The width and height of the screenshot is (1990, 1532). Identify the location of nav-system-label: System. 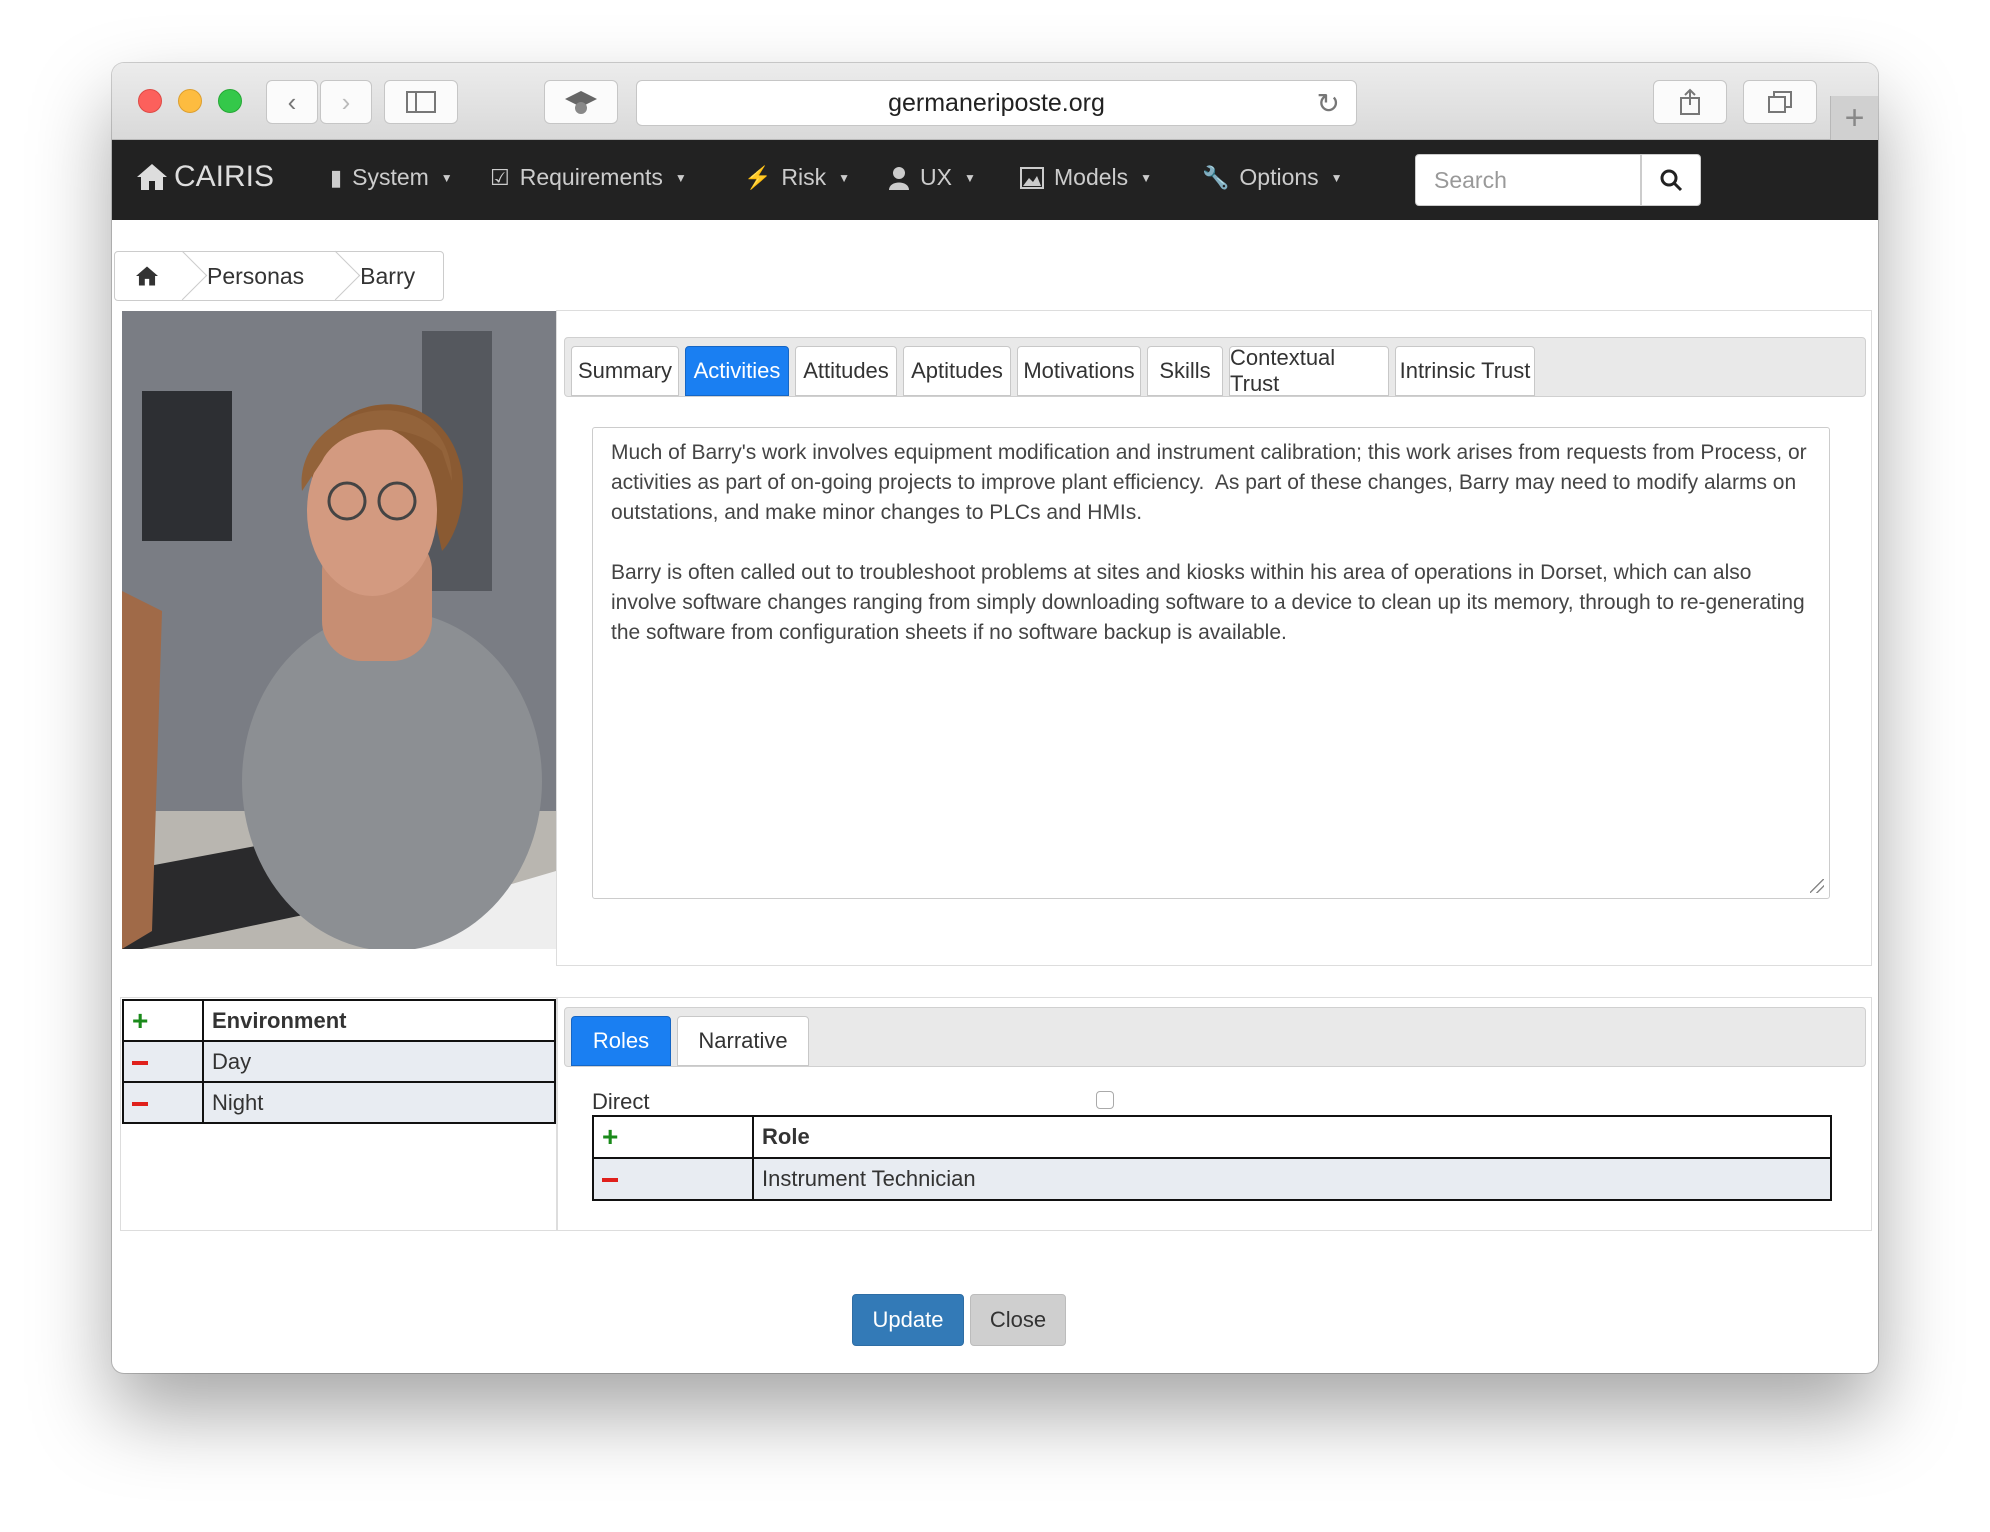
(390, 177).